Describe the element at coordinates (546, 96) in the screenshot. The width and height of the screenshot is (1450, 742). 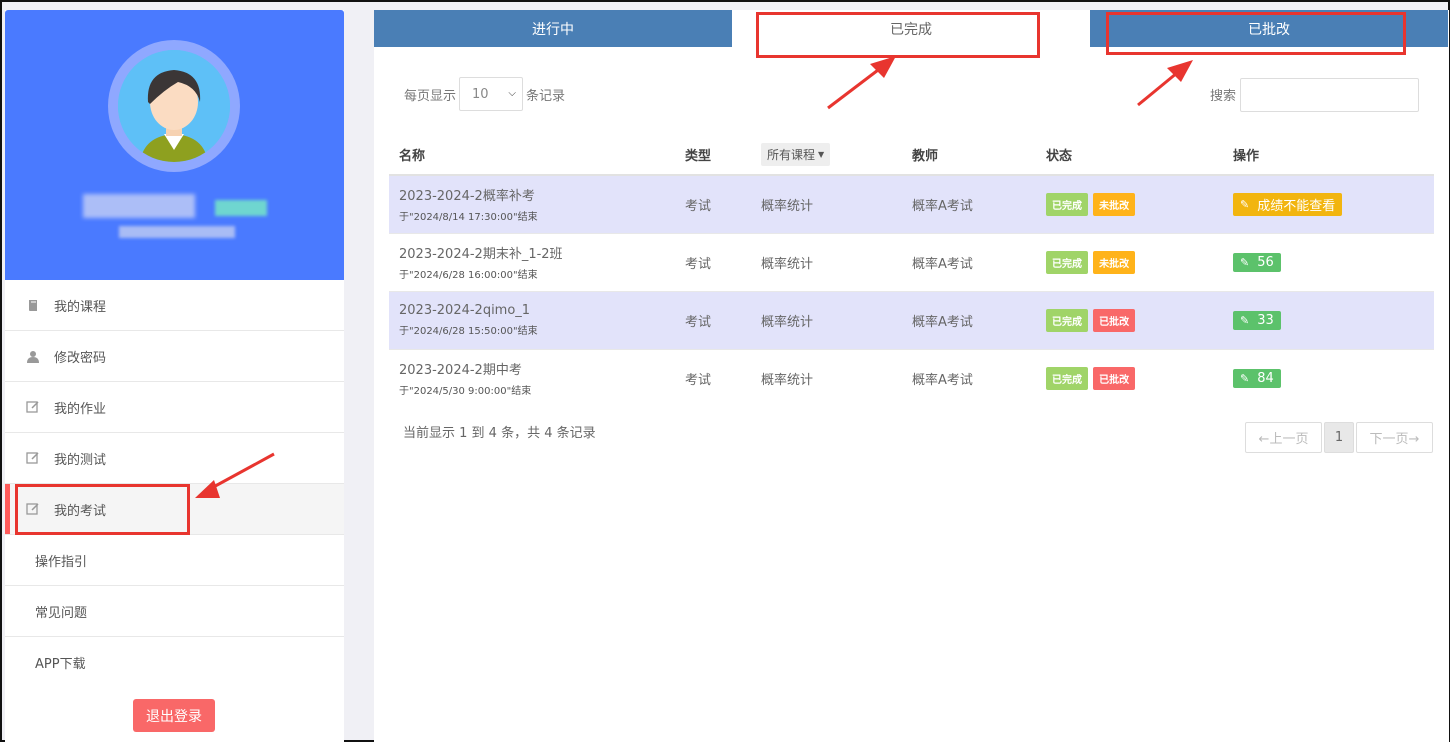
I see `records-label: 条记录` at that location.